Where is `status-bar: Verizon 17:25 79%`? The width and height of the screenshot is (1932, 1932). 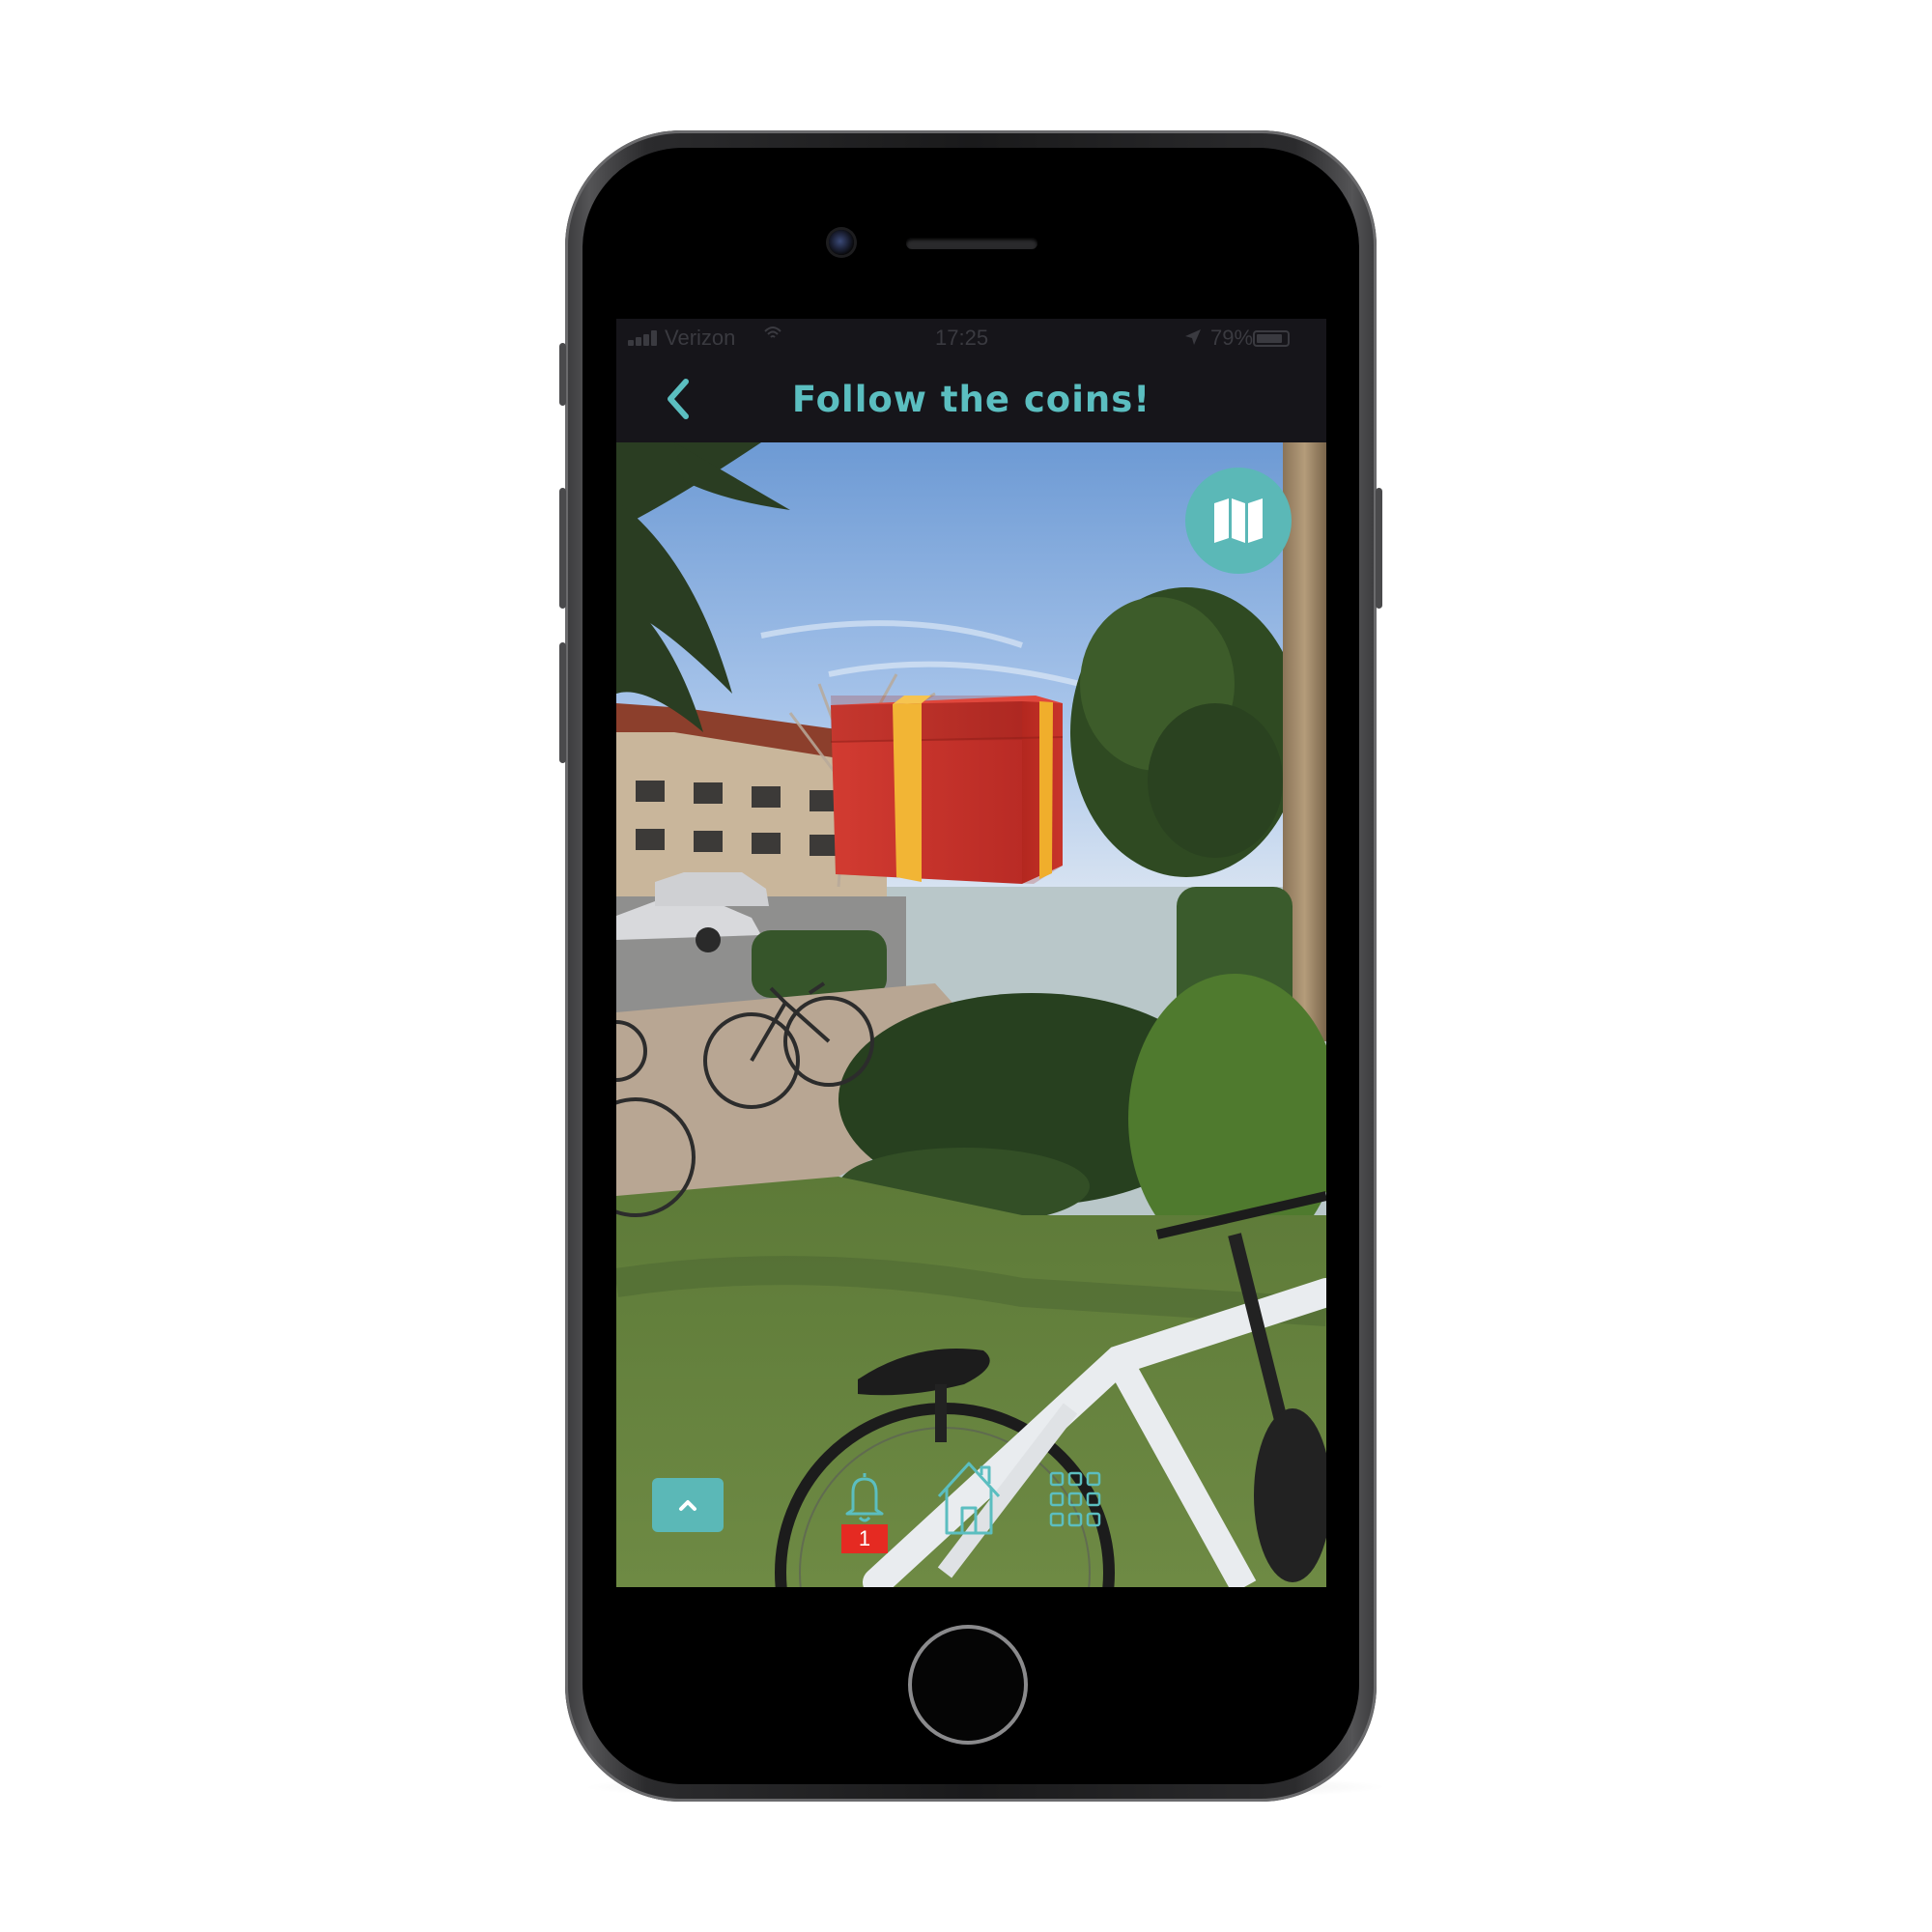 status-bar: Verizon 17:25 79% is located at coordinates (971, 338).